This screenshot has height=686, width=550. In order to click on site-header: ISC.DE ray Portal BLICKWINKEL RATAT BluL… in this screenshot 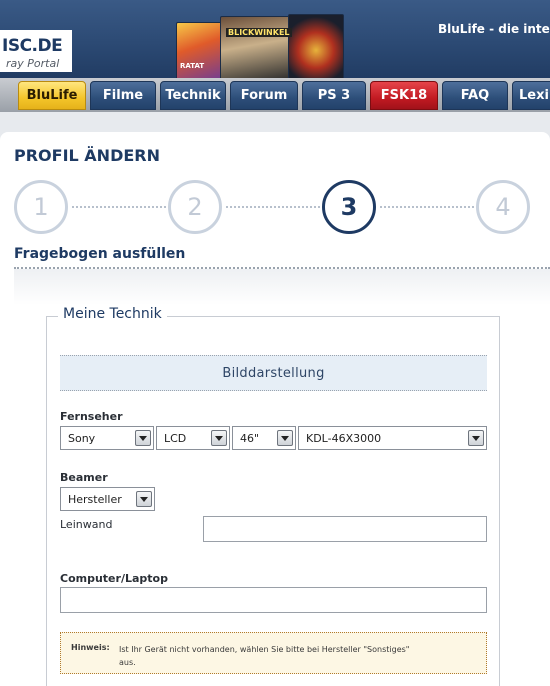, I will do `click(275, 39)`.